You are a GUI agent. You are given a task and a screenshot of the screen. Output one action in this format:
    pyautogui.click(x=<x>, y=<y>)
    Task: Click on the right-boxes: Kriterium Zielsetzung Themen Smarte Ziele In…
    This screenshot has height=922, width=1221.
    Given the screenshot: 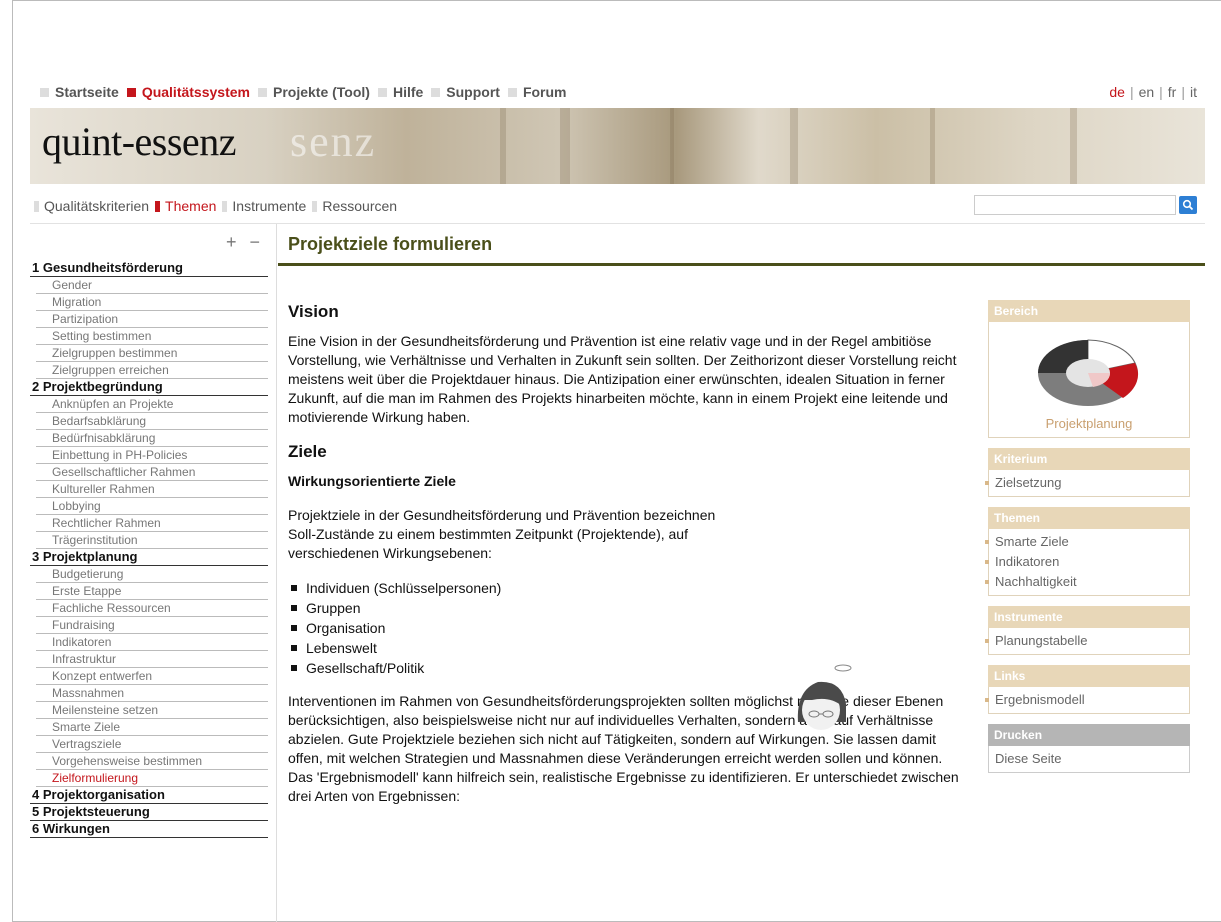 What is the action you would take?
    pyautogui.click(x=1087, y=610)
    